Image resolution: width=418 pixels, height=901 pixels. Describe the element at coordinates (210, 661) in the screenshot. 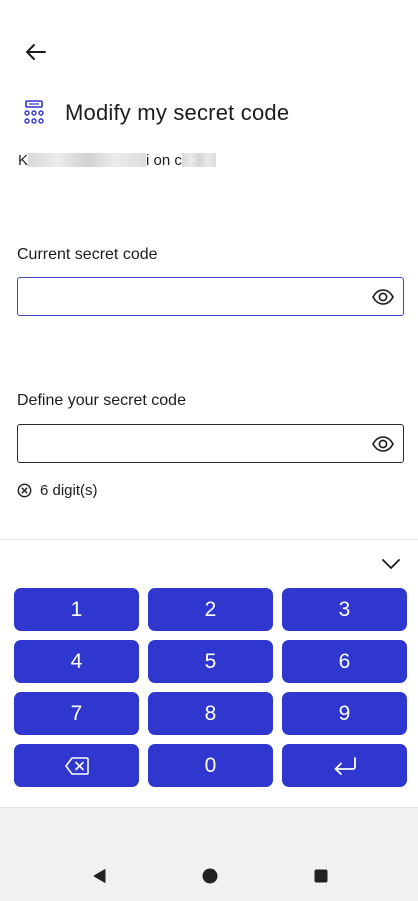

I see `key-5: 5` at that location.